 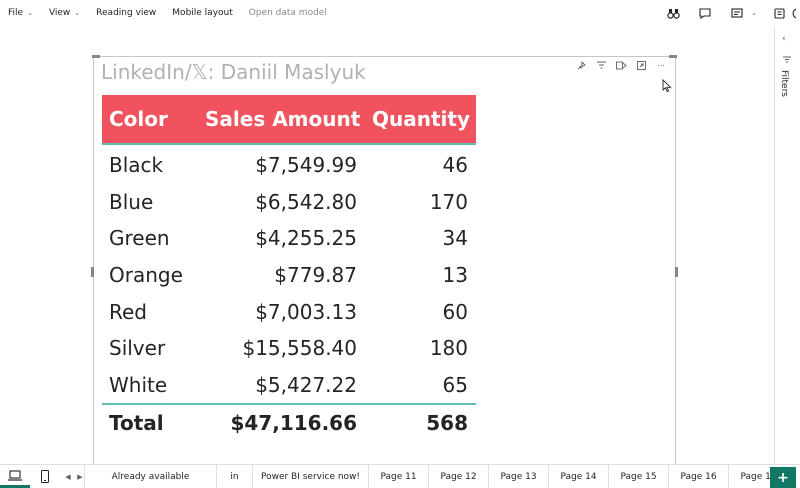 What do you see at coordinates (638, 476) in the screenshot?
I see `page-tab: Page 15` at bounding box center [638, 476].